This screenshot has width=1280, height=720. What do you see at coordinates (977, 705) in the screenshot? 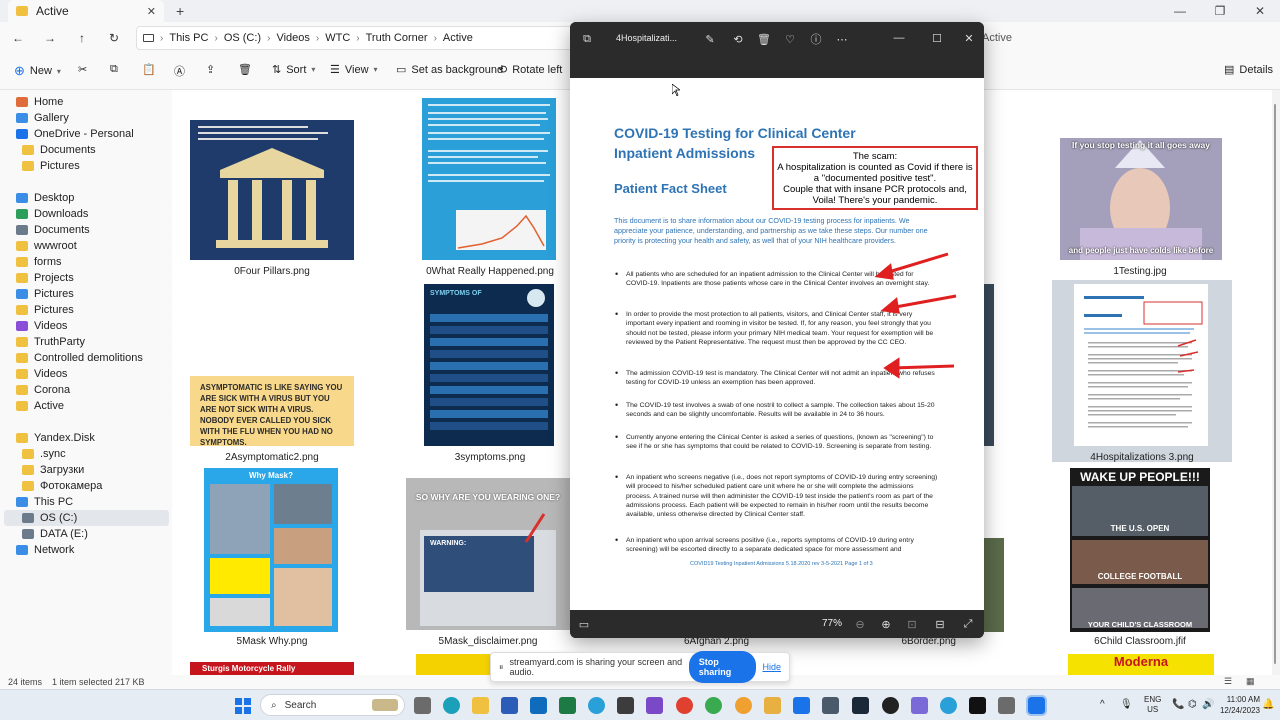
I see `tiktok-icon` at bounding box center [977, 705].